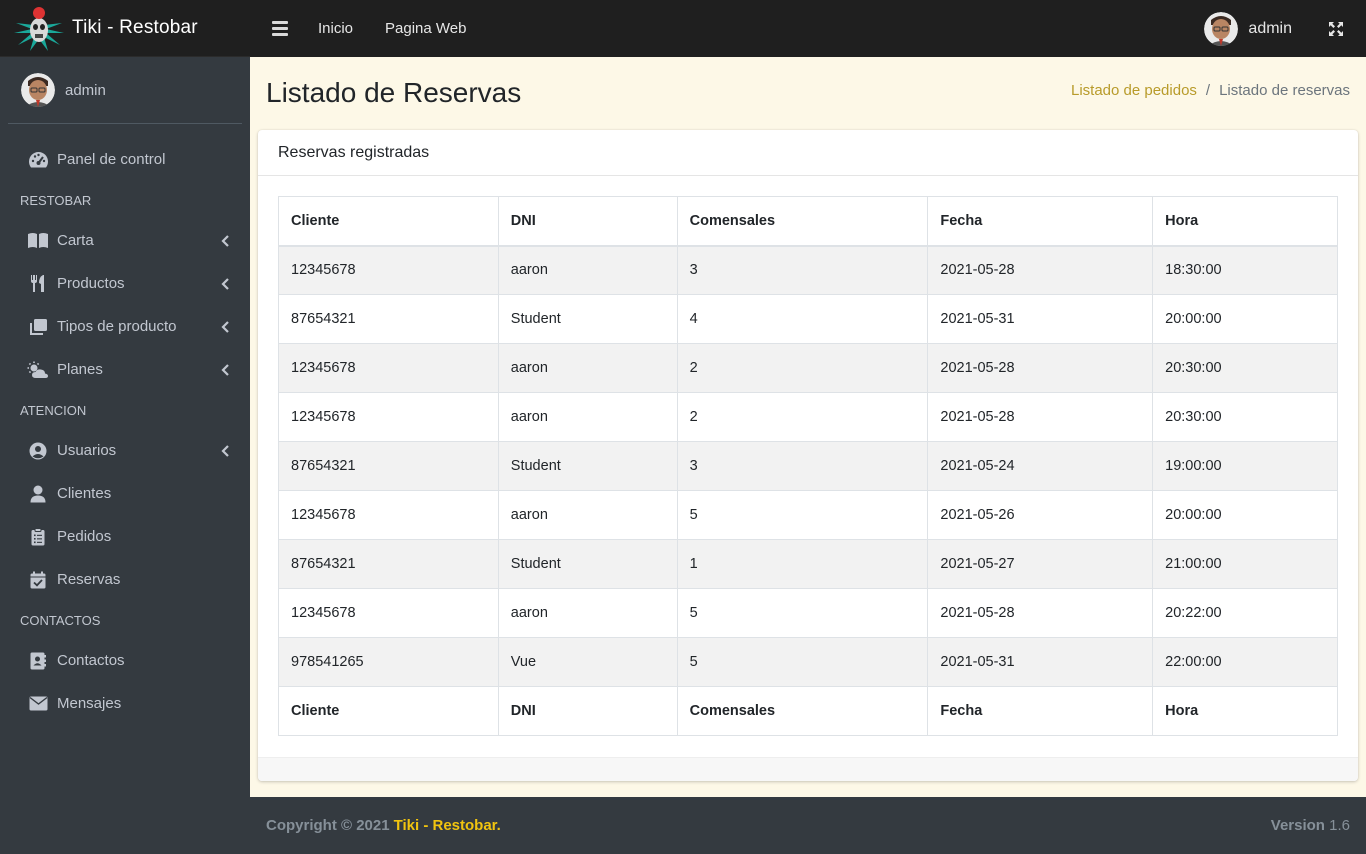  Describe the element at coordinates (283, 28) in the screenshot. I see `menu-toggle-icon` at that location.